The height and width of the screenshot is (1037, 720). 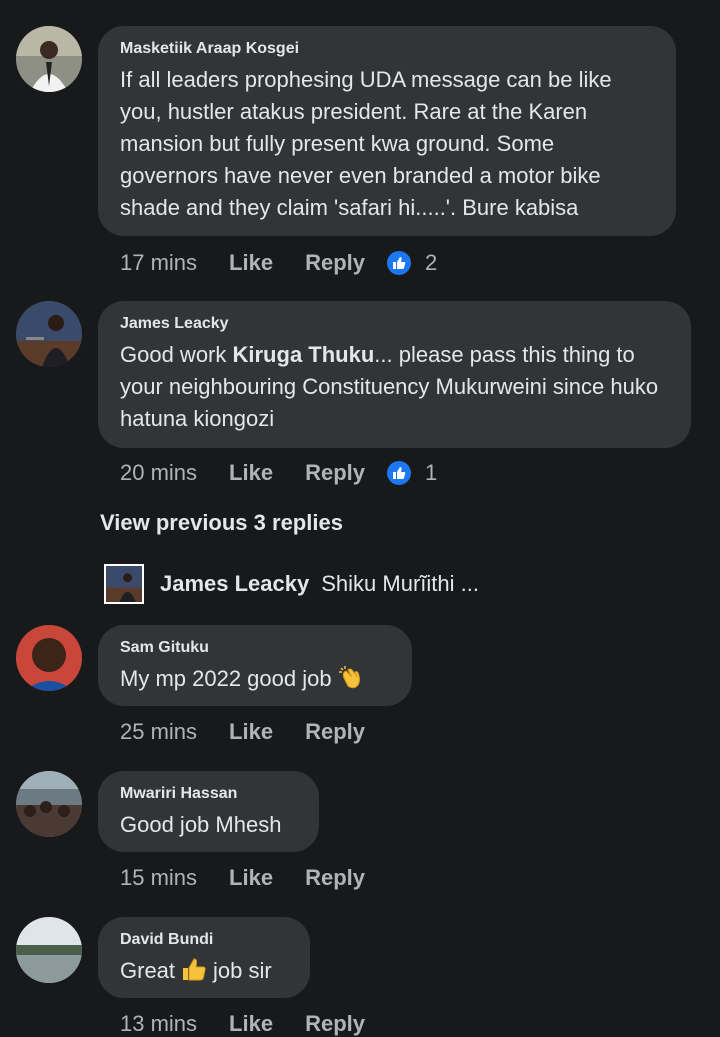 What do you see at coordinates (158, 1024) in the screenshot?
I see `comment-time: 13 mins` at bounding box center [158, 1024].